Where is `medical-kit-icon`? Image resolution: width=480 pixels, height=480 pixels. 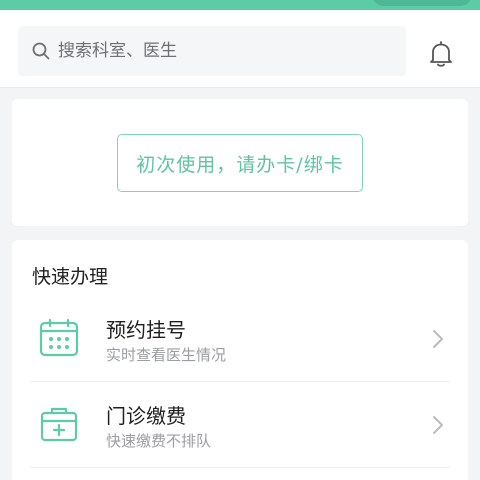
medical-kit-icon is located at coordinates (59, 424).